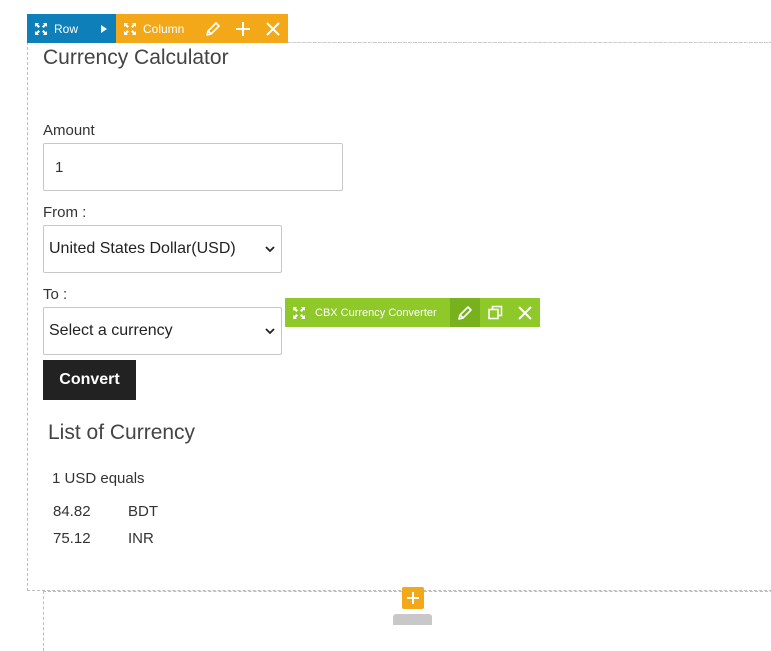  I want to click on widget-label: CBX Currency Converter, so click(376, 312).